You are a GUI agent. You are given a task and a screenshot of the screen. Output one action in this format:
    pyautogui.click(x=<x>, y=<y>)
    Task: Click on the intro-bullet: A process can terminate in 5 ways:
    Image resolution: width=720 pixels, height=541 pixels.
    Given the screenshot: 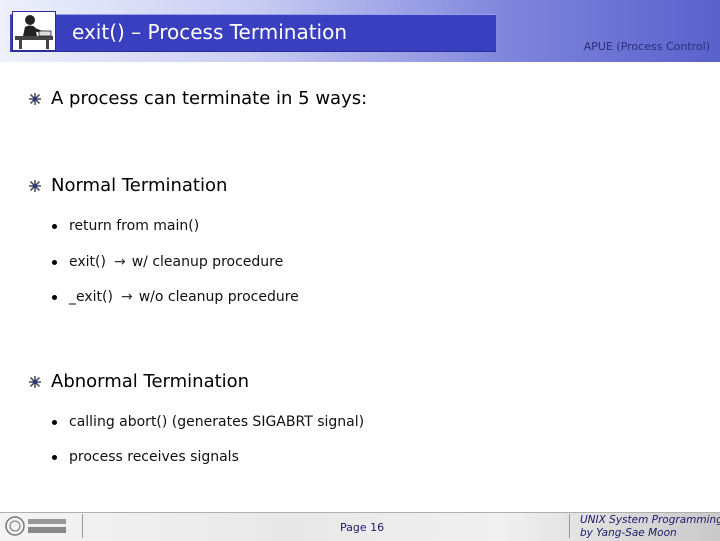 What is the action you would take?
    pyautogui.click(x=197, y=99)
    